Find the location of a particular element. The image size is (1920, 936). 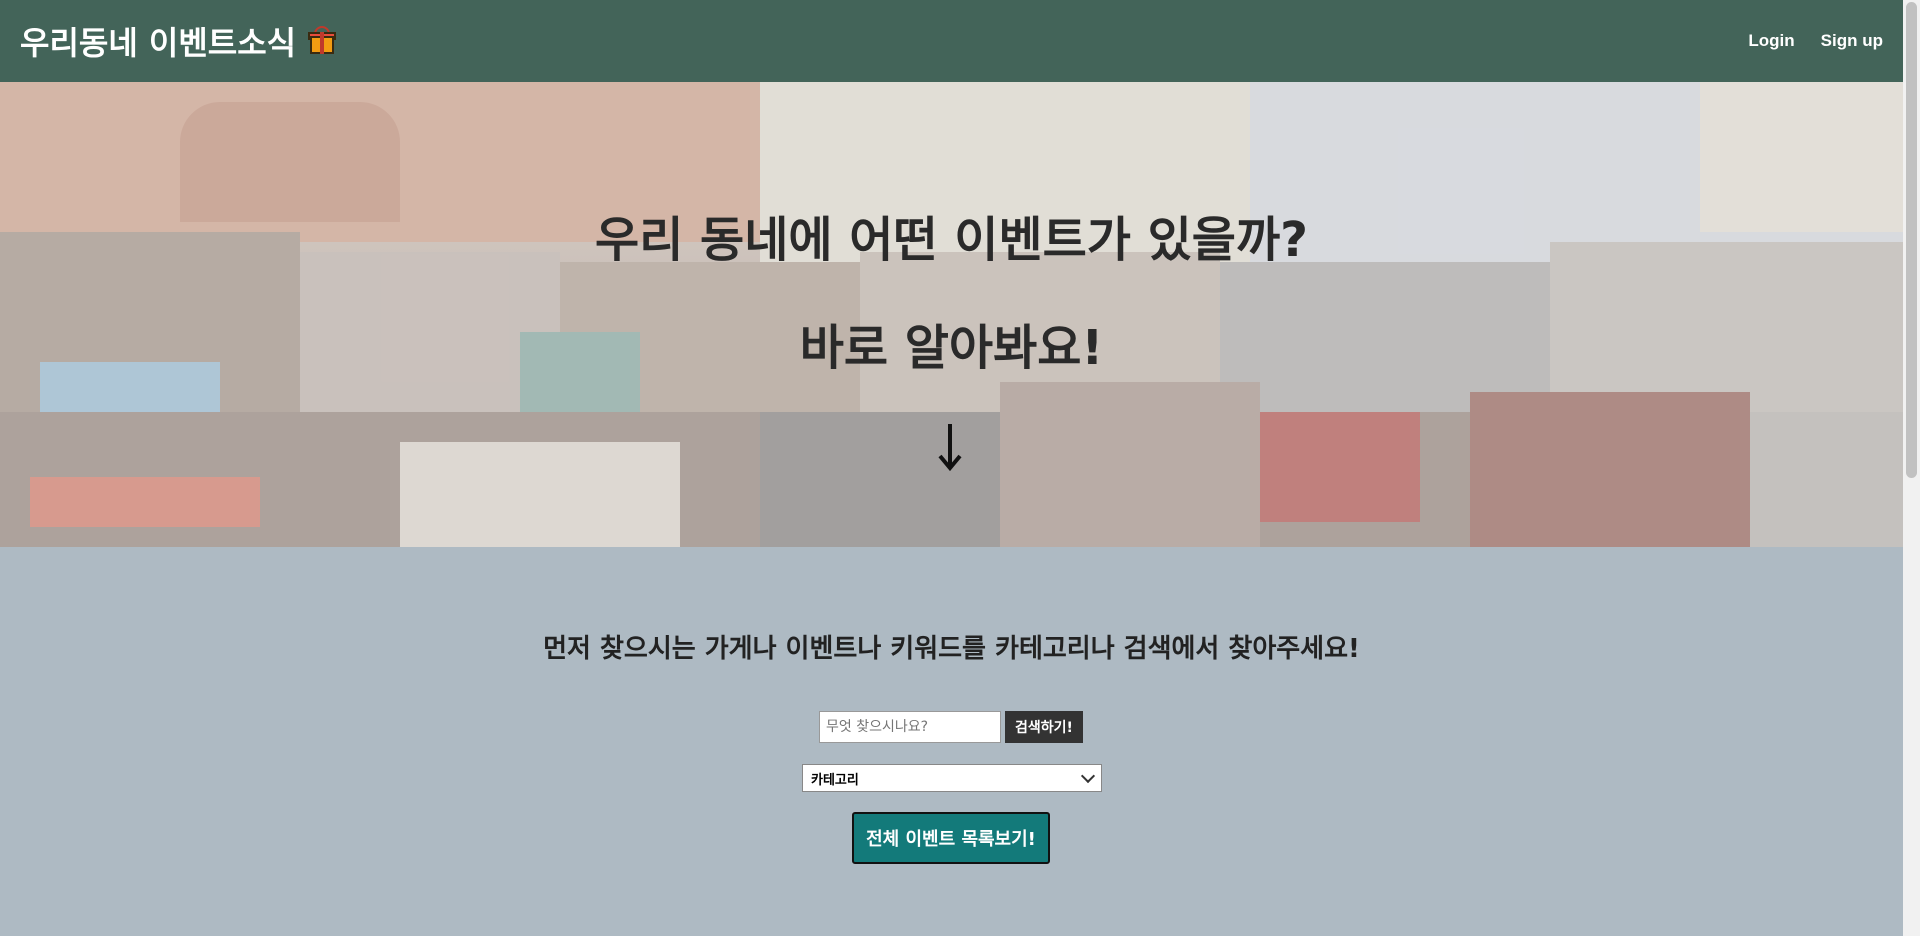

search-bar: 검색하기! is located at coordinates (951, 727).